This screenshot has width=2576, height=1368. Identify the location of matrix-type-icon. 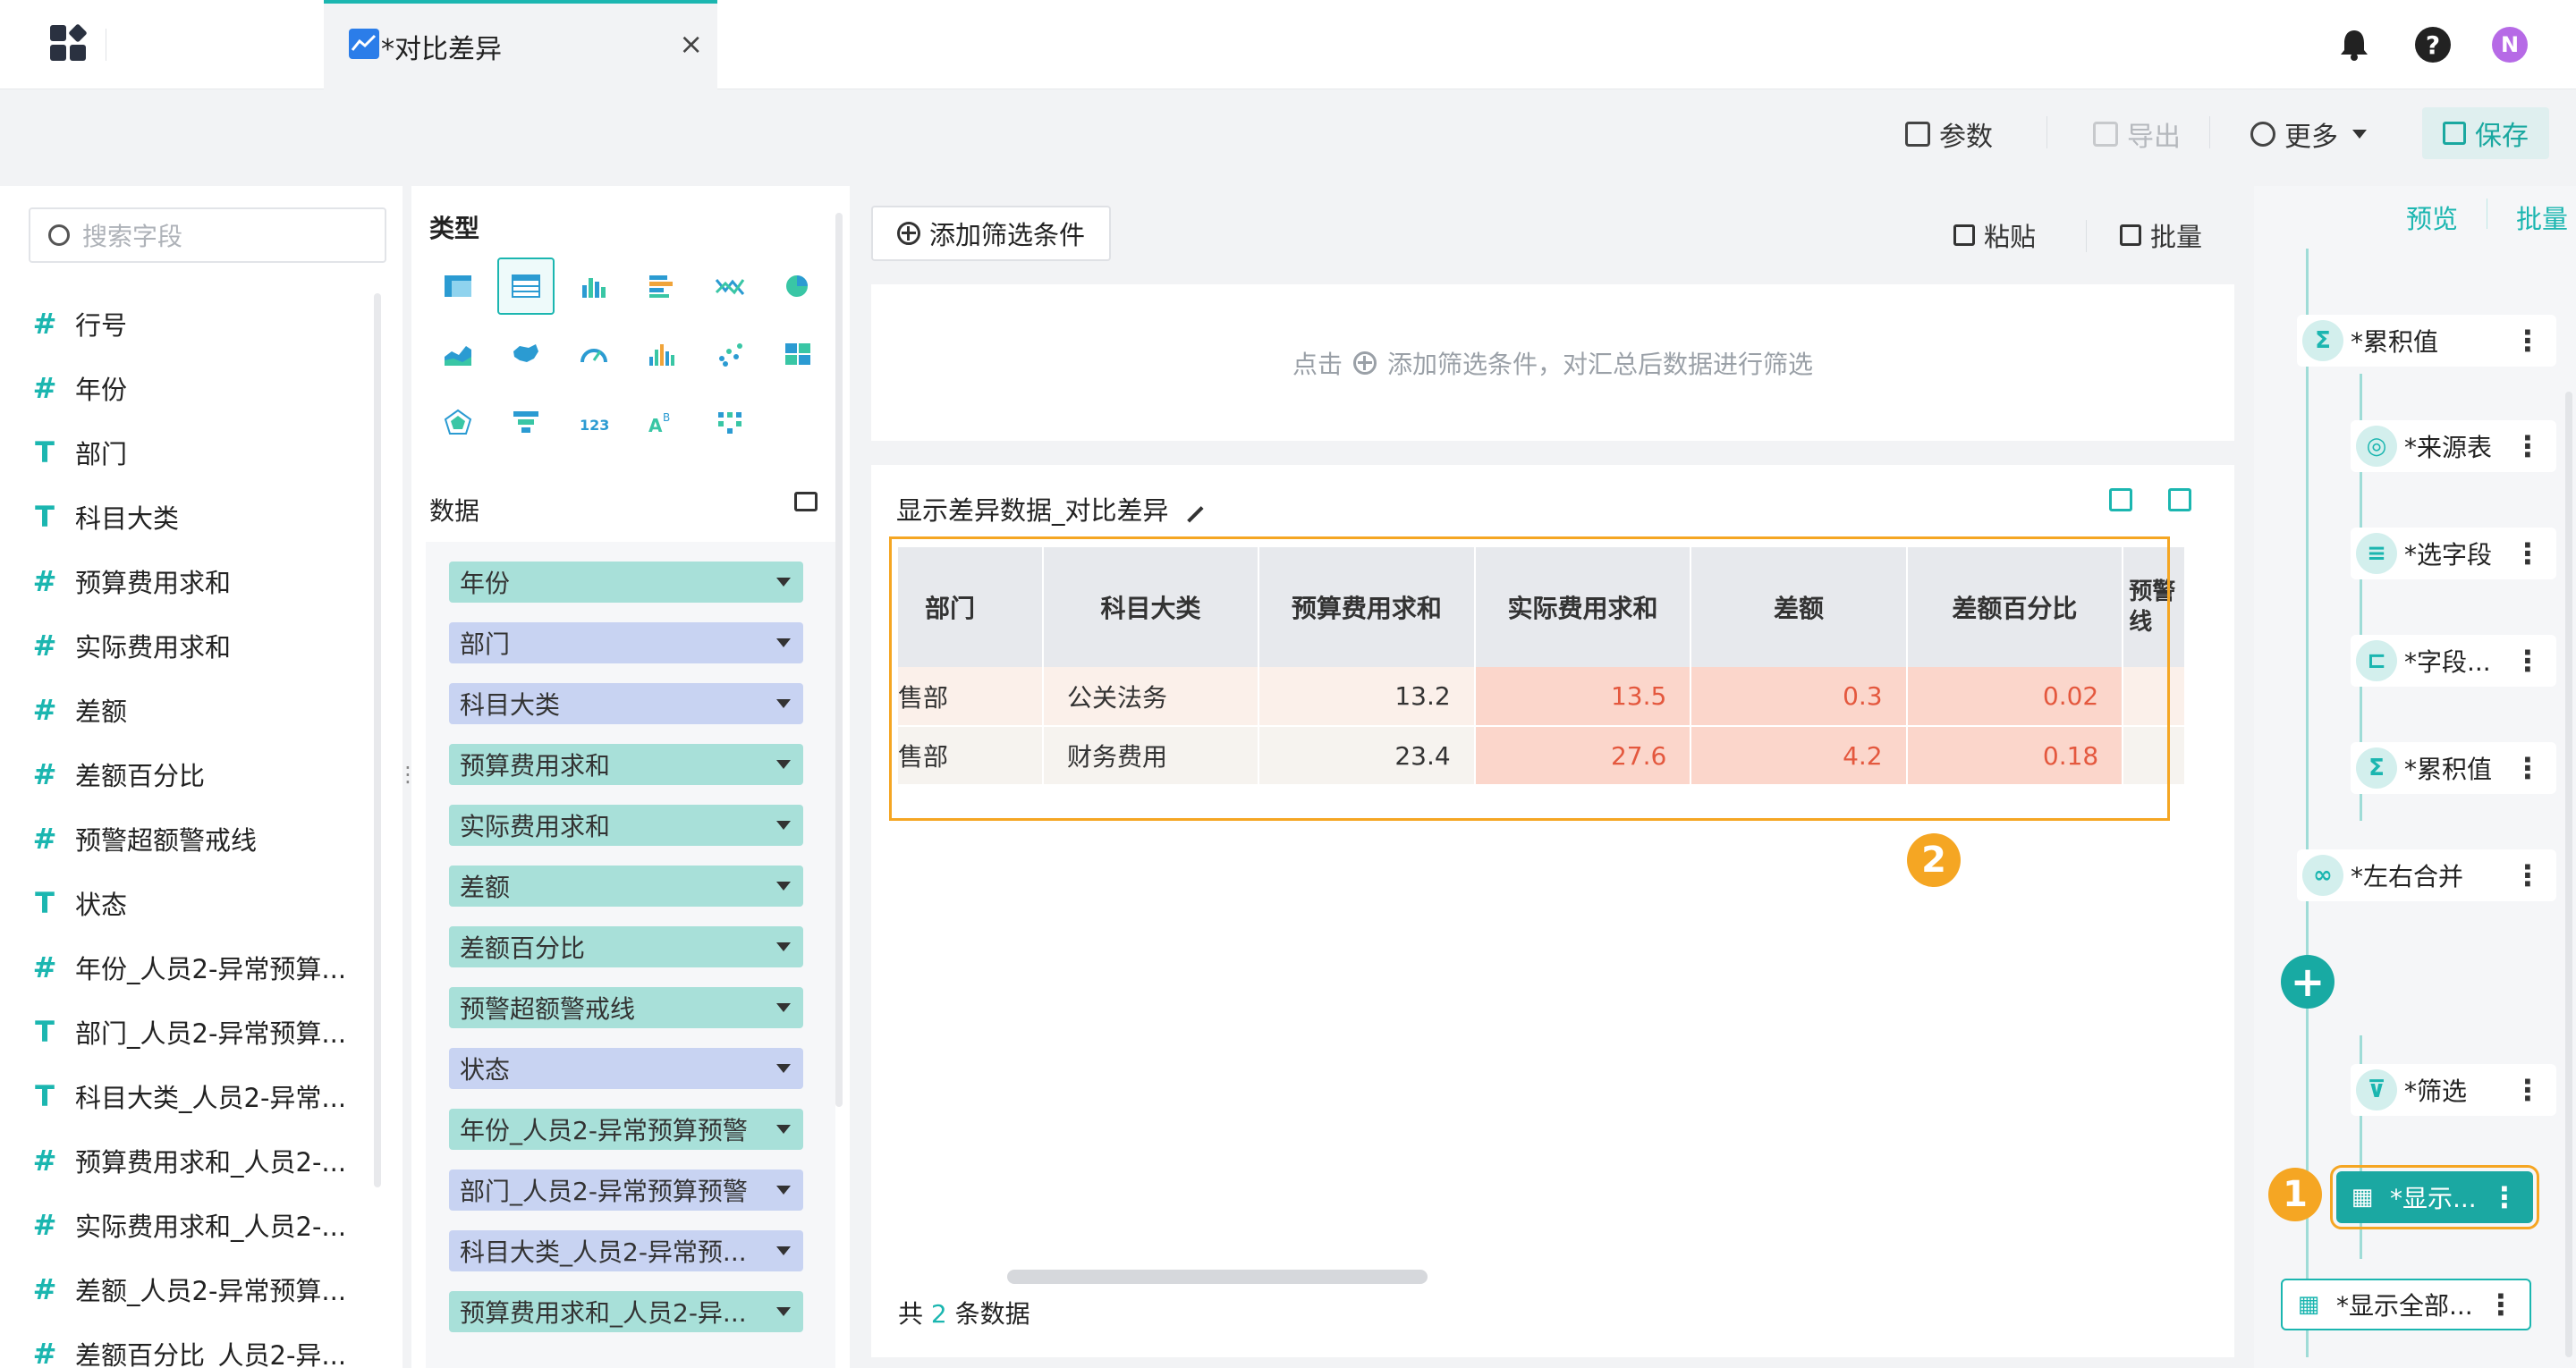
(729, 422).